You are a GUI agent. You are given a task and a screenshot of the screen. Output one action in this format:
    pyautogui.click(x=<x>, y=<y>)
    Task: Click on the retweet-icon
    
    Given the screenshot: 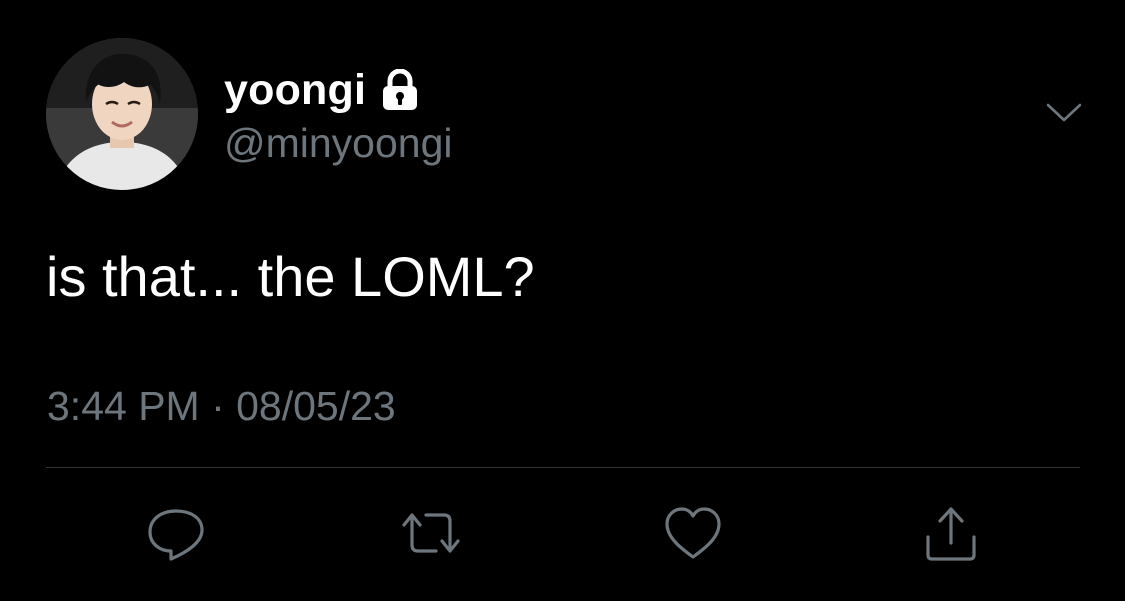 What is the action you would take?
    pyautogui.click(x=431, y=533)
    